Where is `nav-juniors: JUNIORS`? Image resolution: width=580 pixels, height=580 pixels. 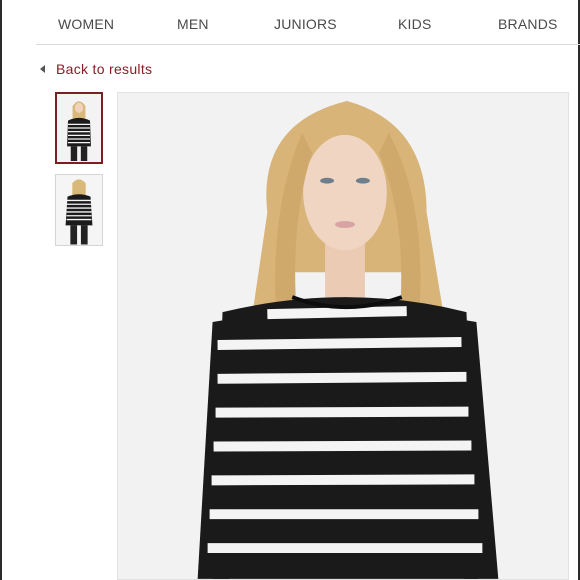 nav-juniors: JUNIORS is located at coordinates (305, 24).